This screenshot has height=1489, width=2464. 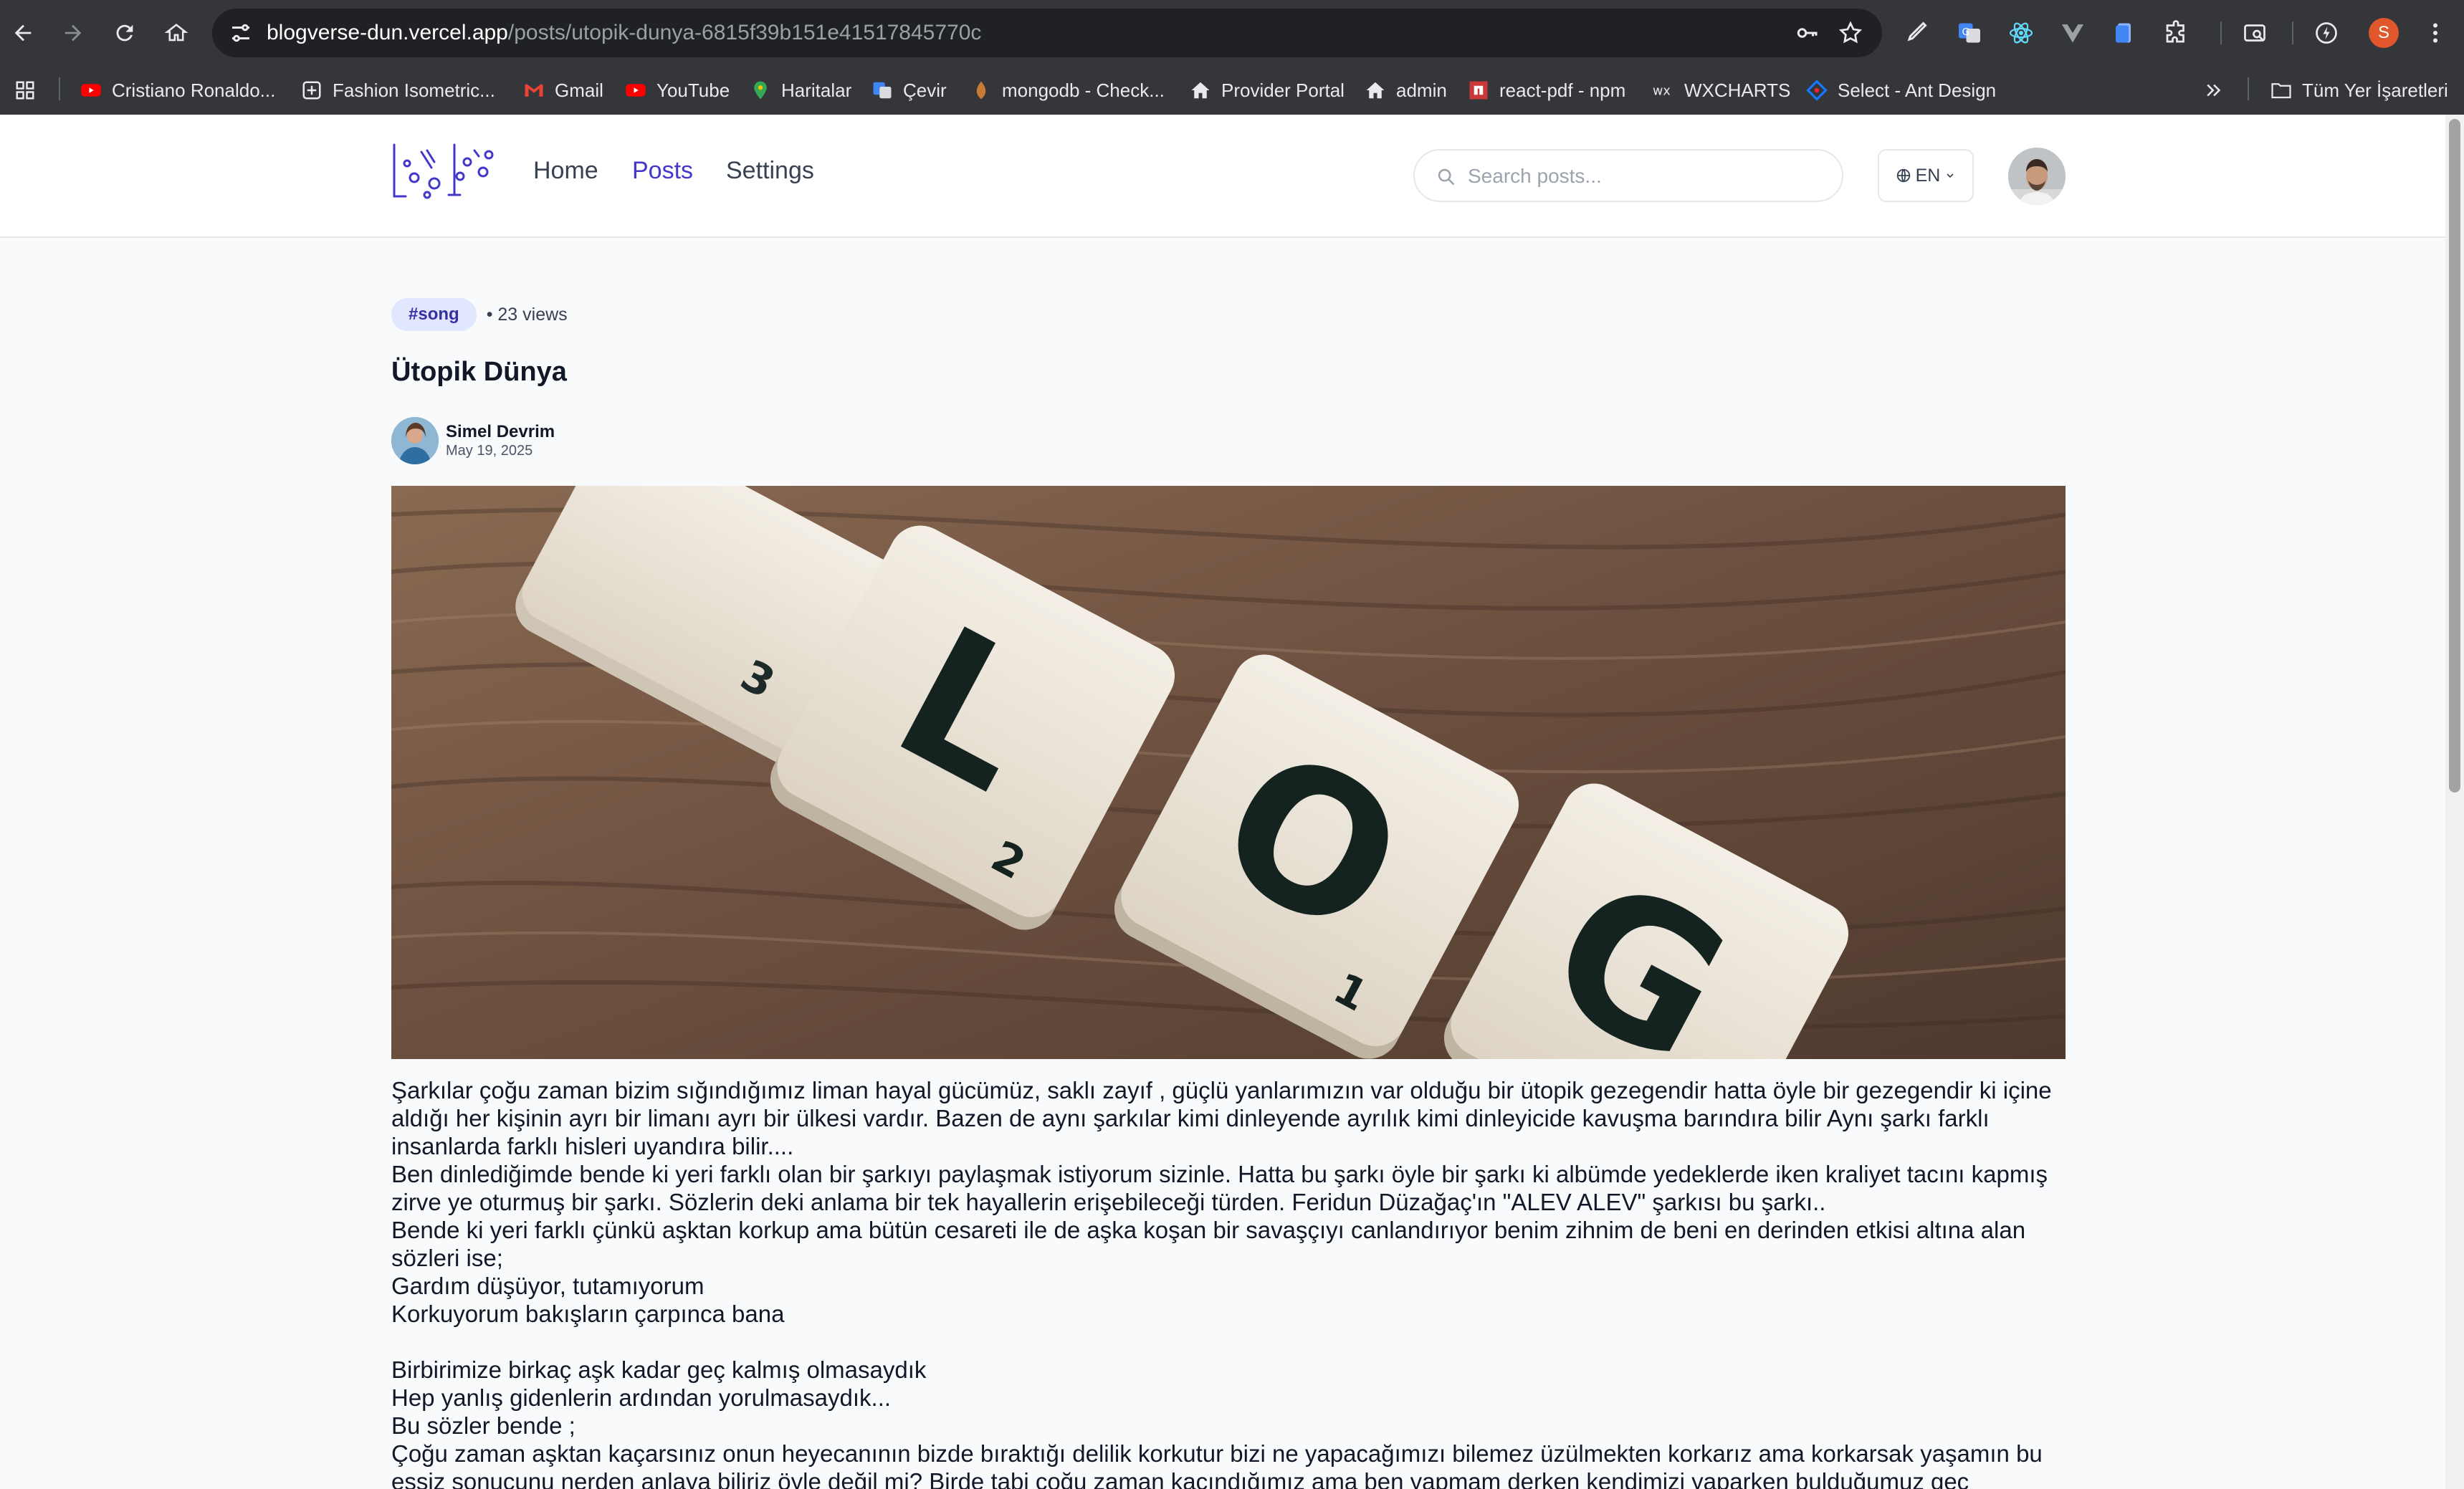 I want to click on svg-text: wx, so click(x=1662, y=91).